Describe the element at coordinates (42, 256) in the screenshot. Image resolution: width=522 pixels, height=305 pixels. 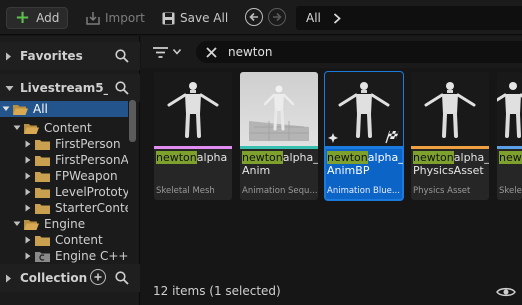
I see `cpp-folder-icon` at that location.